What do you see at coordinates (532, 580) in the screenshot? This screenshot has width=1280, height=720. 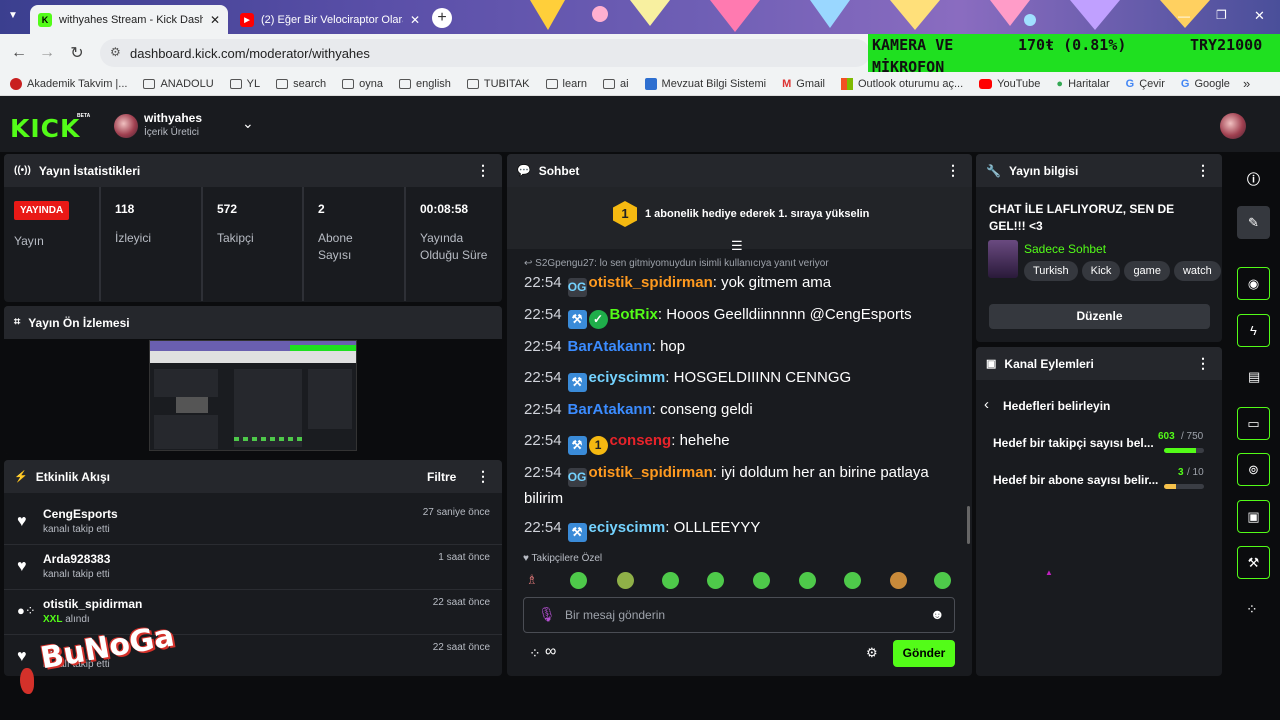 I see `emote-icon: ♗` at bounding box center [532, 580].